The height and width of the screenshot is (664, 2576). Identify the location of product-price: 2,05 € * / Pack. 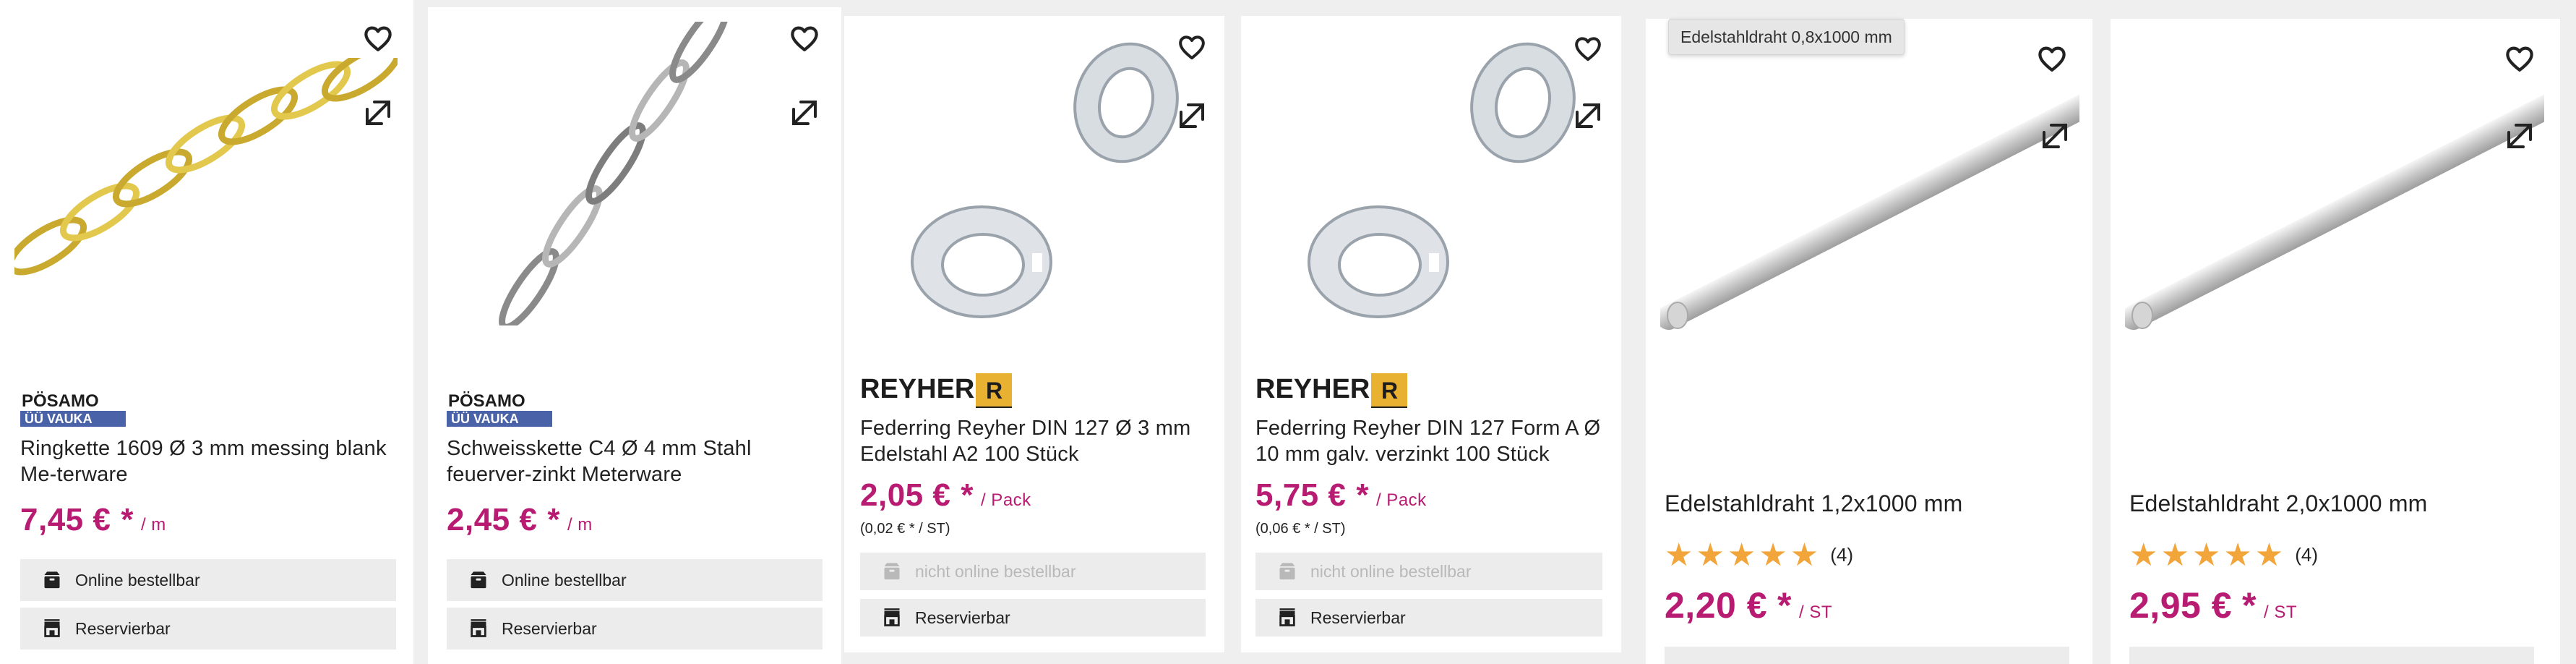
(946, 495).